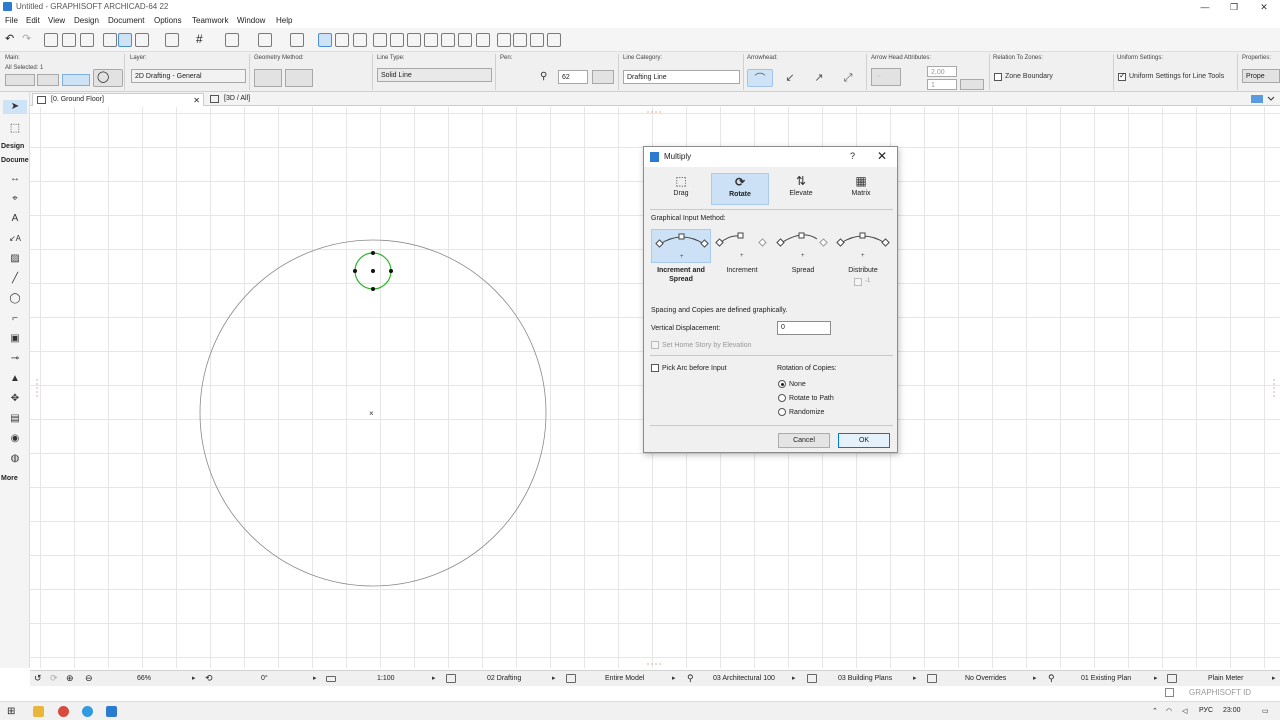  Describe the element at coordinates (196, 100) in the screenshot. I see `close-tab-icon: ✕` at that location.